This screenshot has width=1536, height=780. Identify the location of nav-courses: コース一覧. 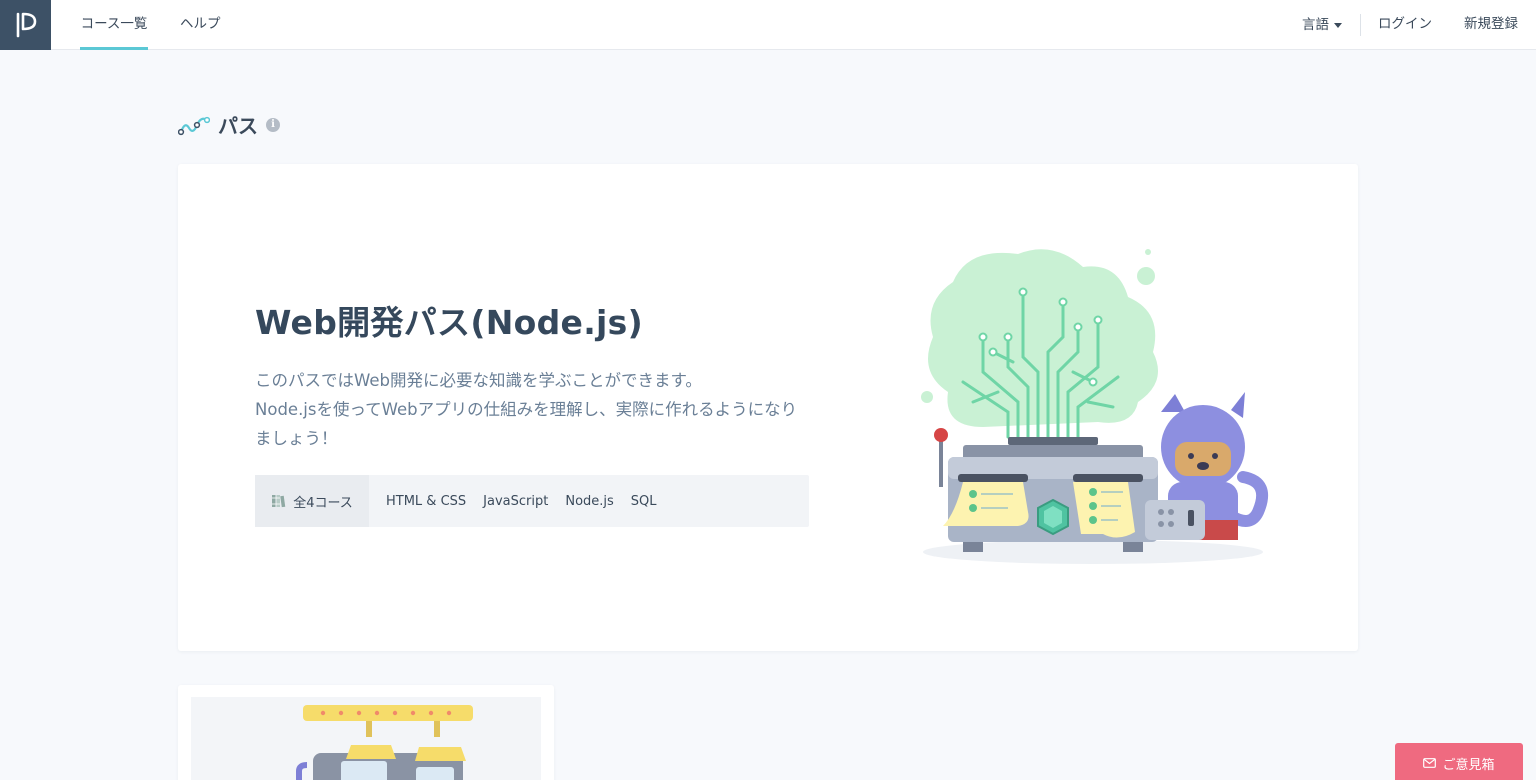
(114, 25).